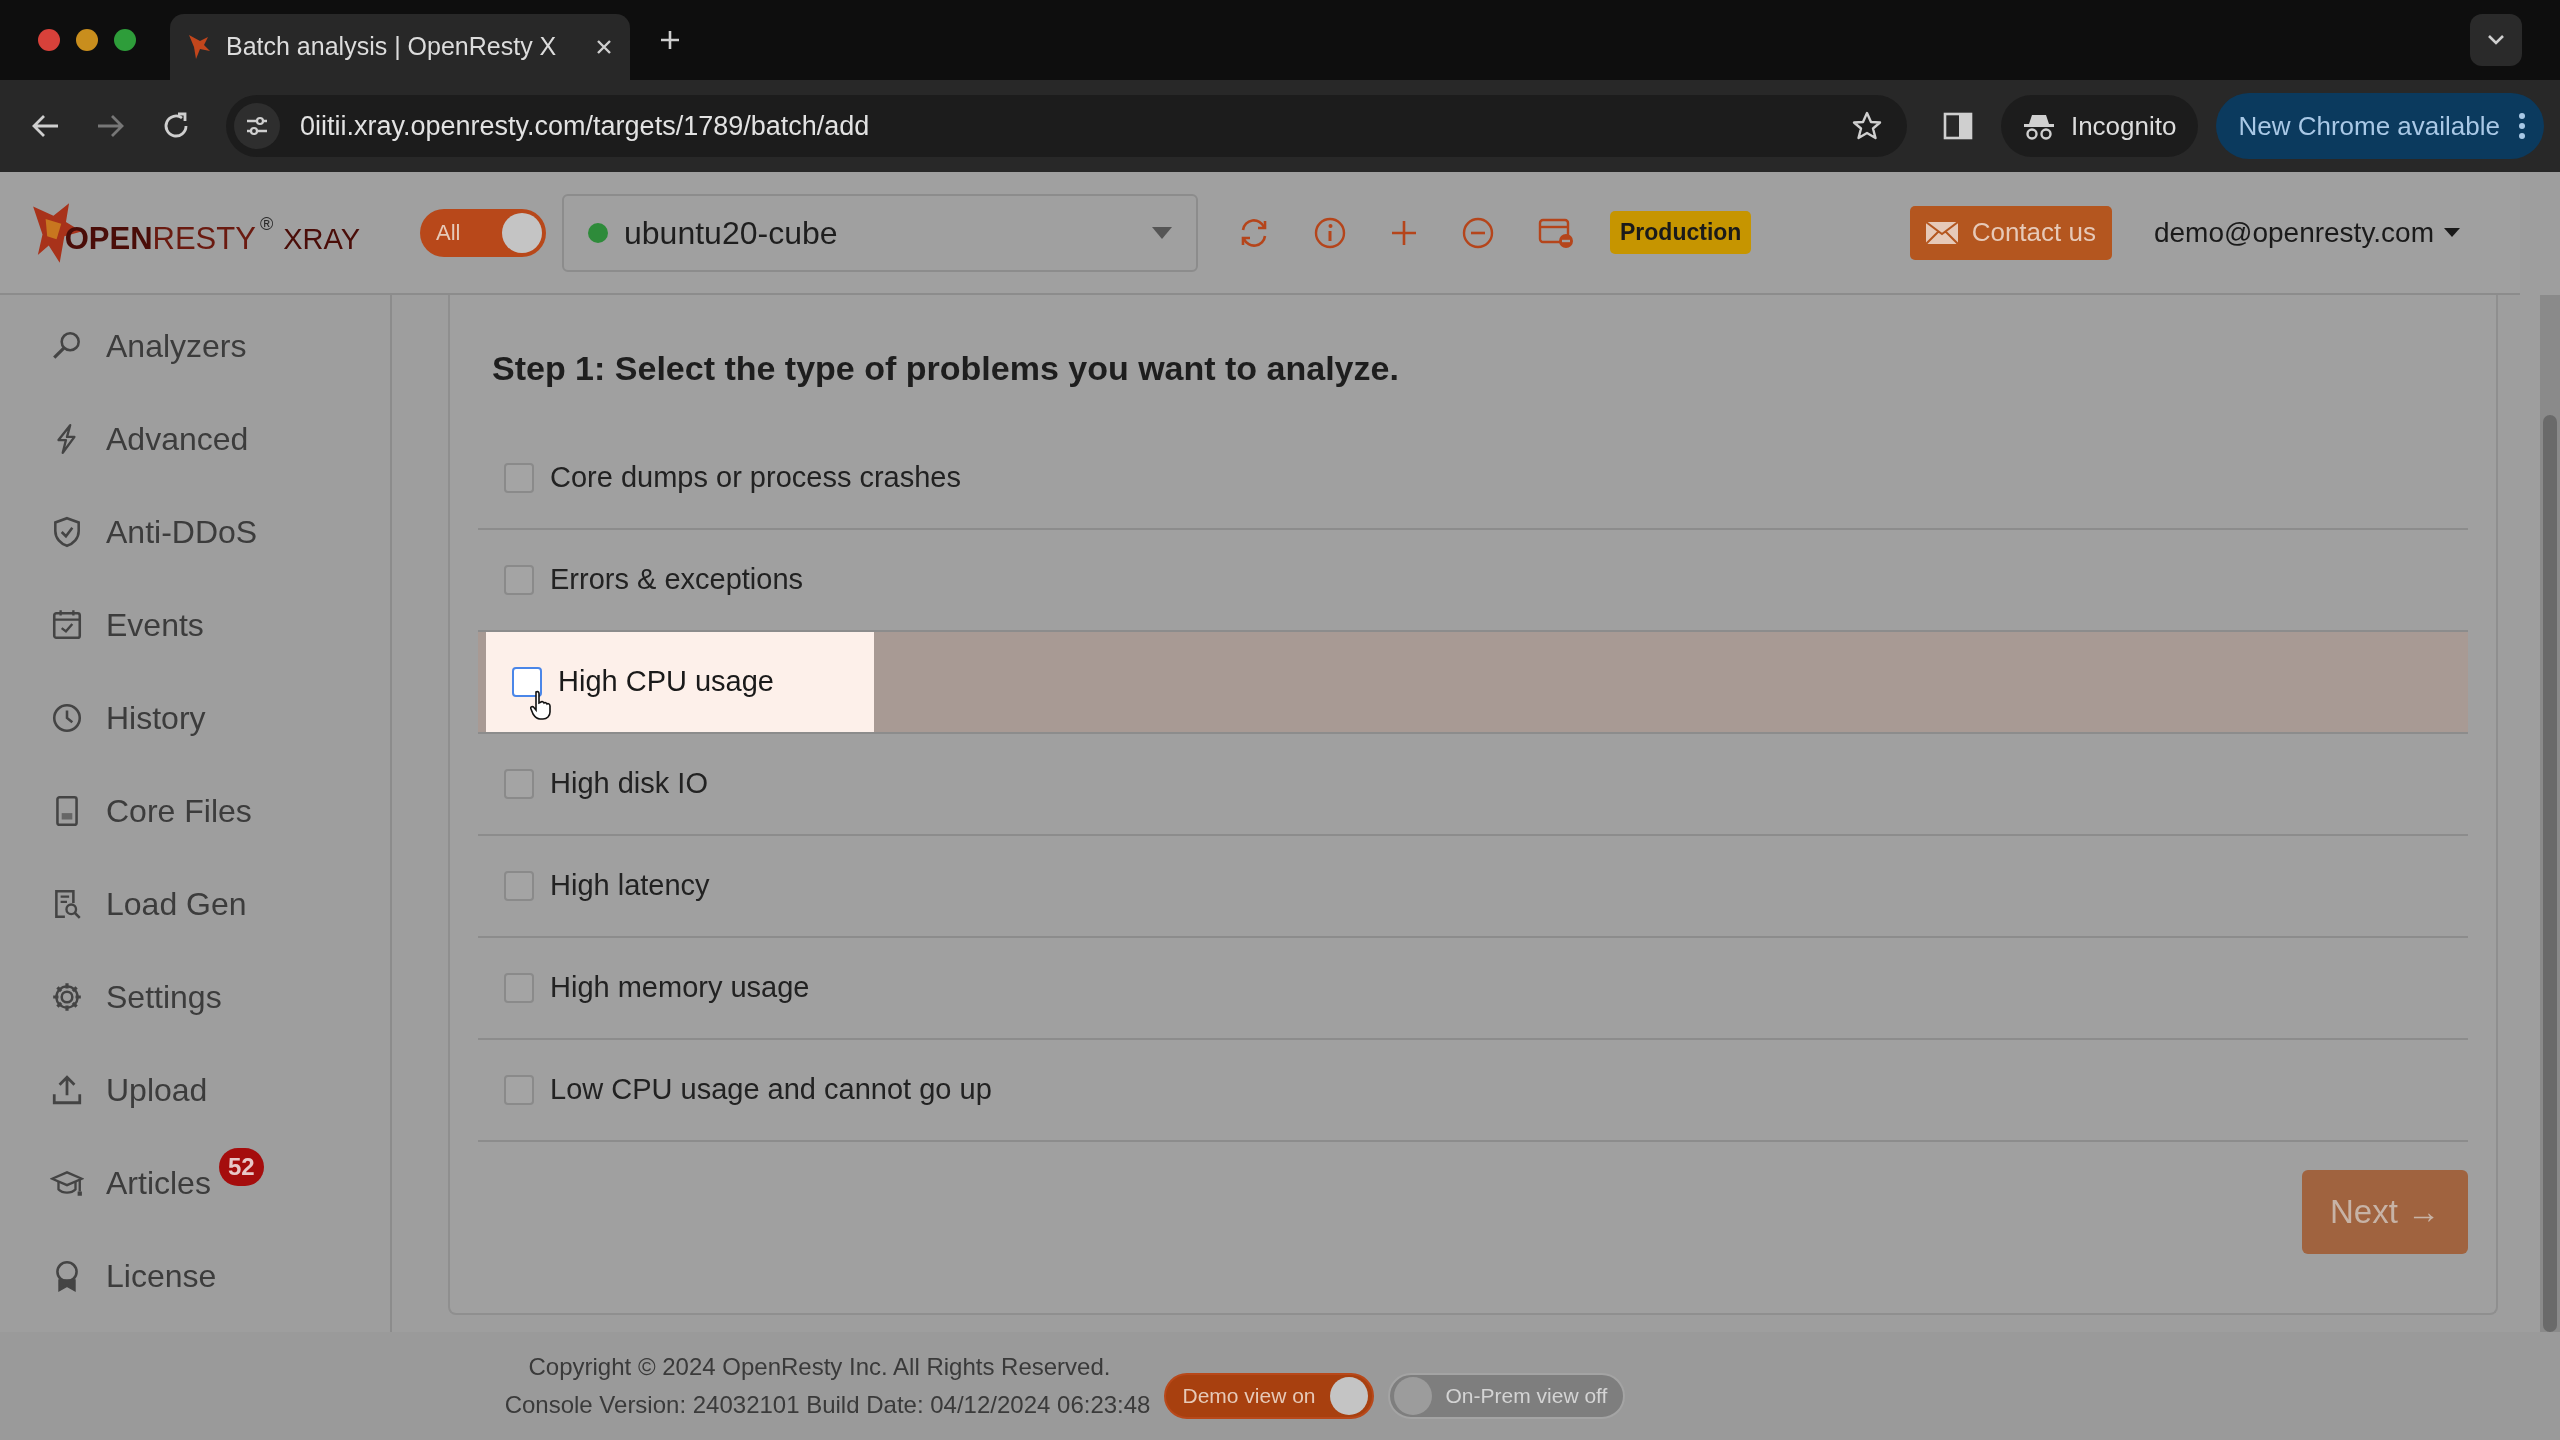 The width and height of the screenshot is (2560, 1440). Describe the element at coordinates (266, 224) in the screenshot. I see `registered-mark: ®` at that location.